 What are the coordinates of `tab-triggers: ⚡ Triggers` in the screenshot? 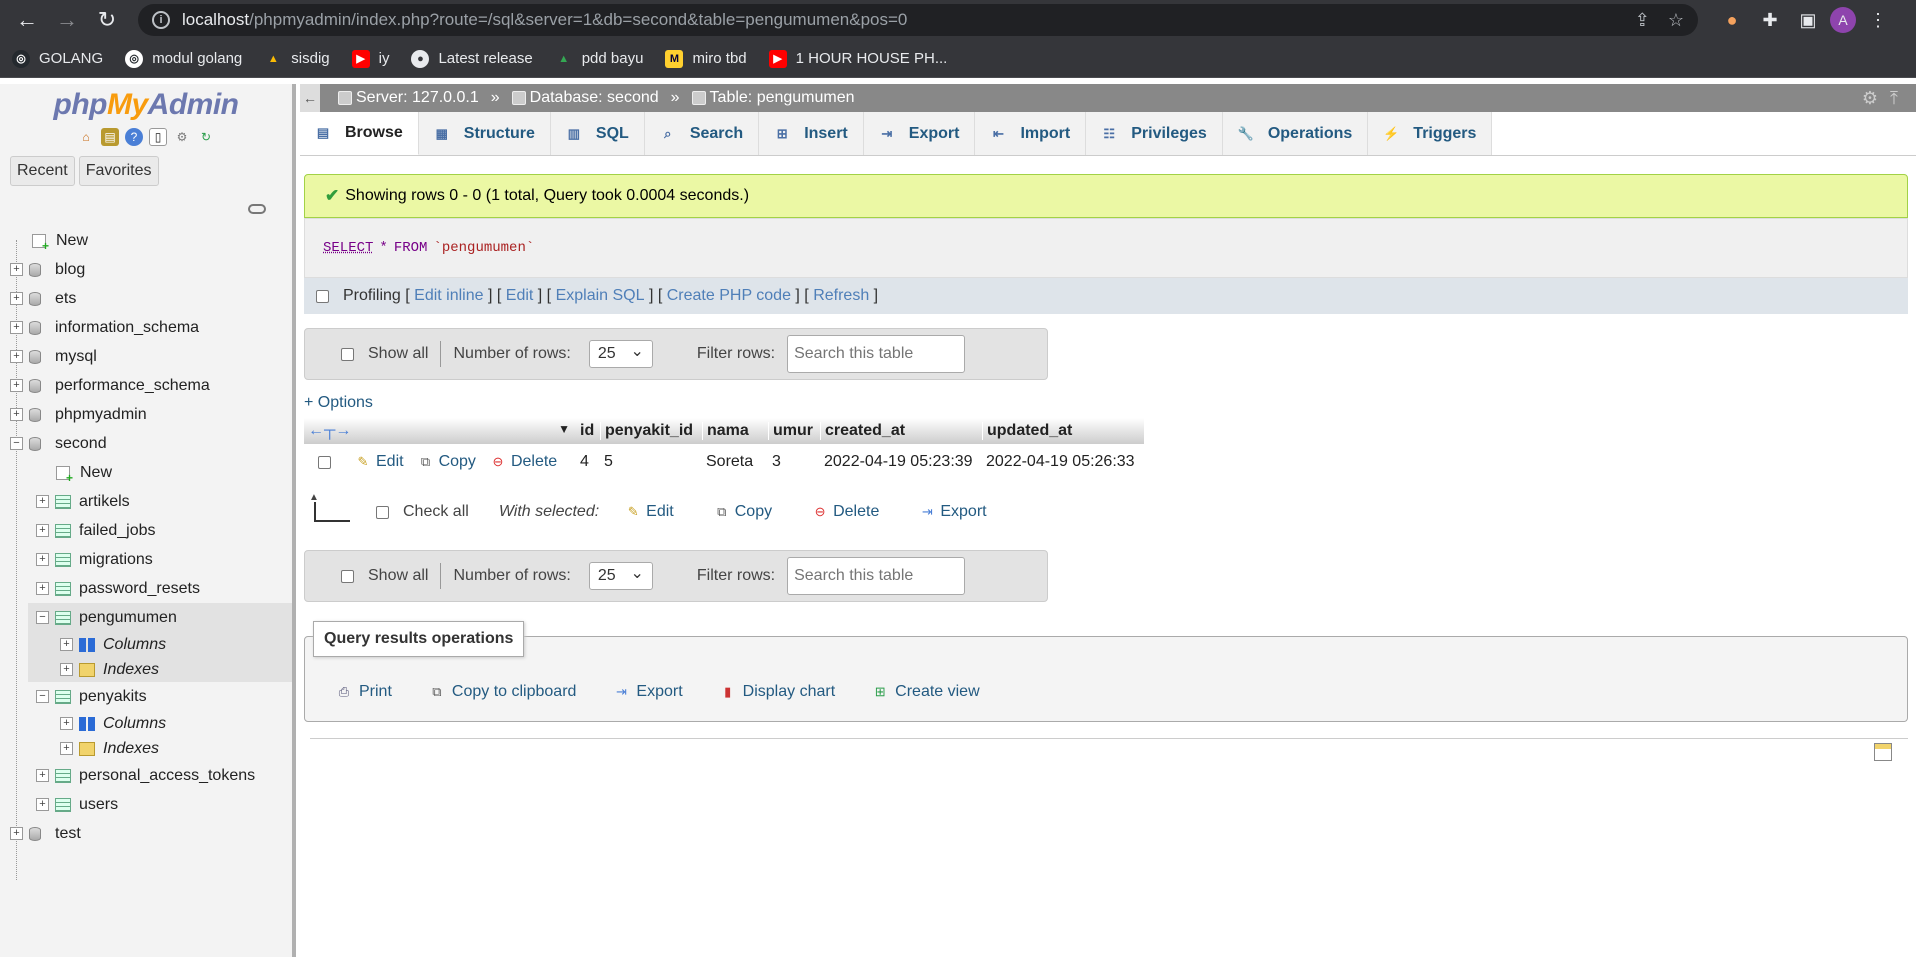 It's located at (1430, 133).